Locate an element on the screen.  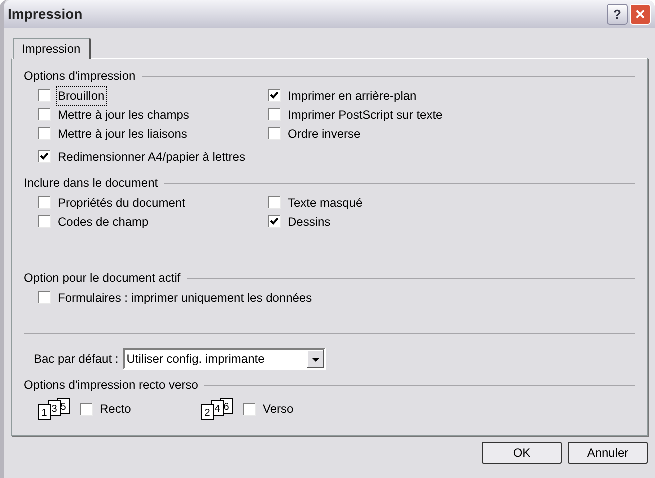
checkbox-label: Imprimer PostScript sur texte is located at coordinates (365, 115).